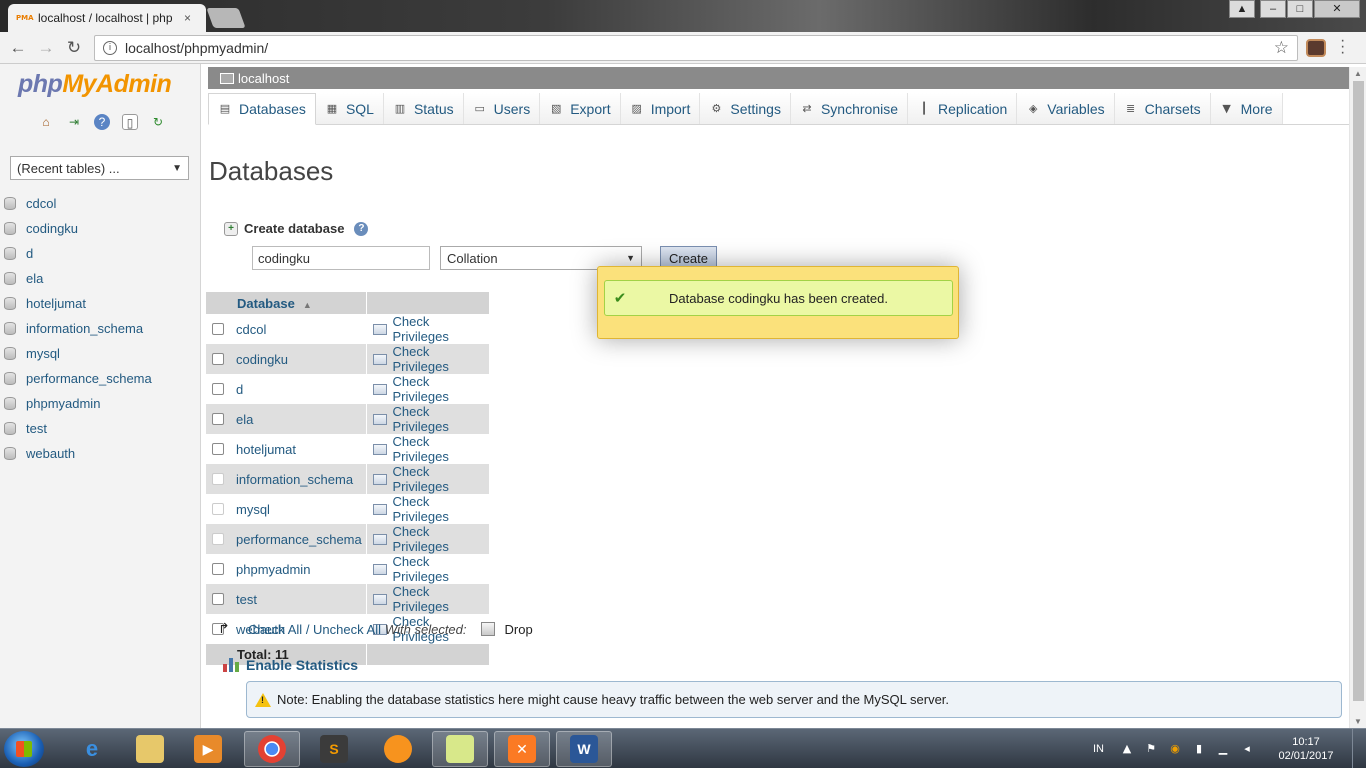 The image size is (1366, 768). What do you see at coordinates (1247, 749) in the screenshot?
I see `volume-icon: ◂` at bounding box center [1247, 749].